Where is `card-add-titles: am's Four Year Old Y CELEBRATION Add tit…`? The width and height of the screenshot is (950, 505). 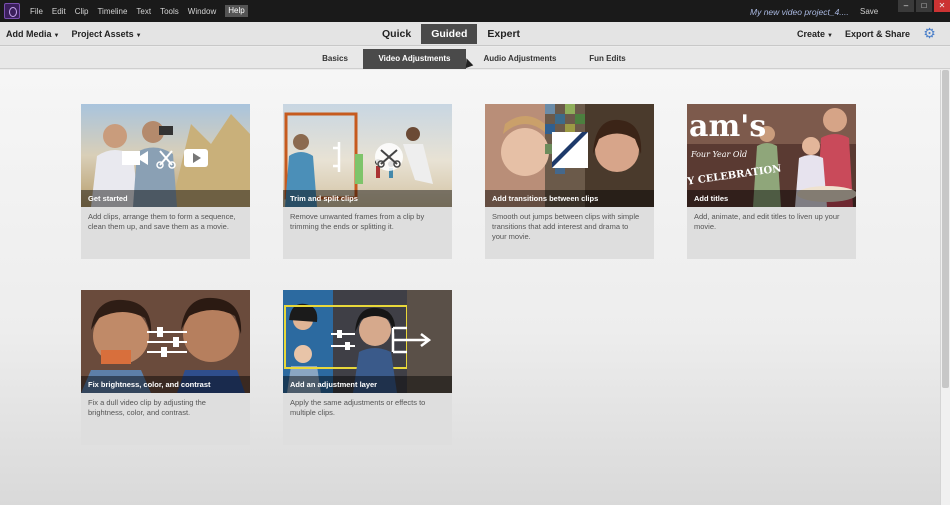
card-add-titles: am's Four Year Old Y CELEBRATION Add tit… is located at coordinates (771, 181).